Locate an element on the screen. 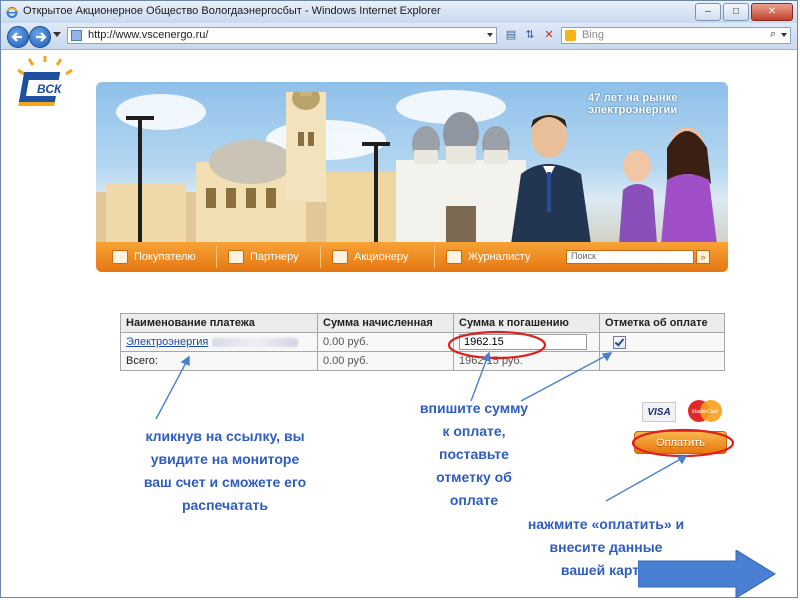 The width and height of the screenshot is (800, 600). annotation-line: увидите на мониторе is located at coordinates (225, 459).